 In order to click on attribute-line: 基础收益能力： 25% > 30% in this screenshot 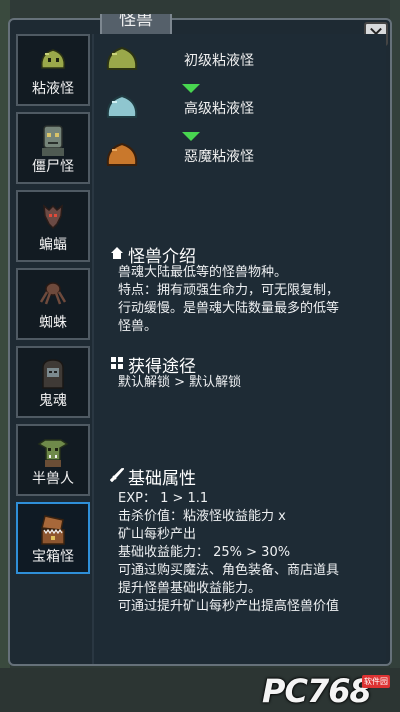, I will do `click(204, 552)`.